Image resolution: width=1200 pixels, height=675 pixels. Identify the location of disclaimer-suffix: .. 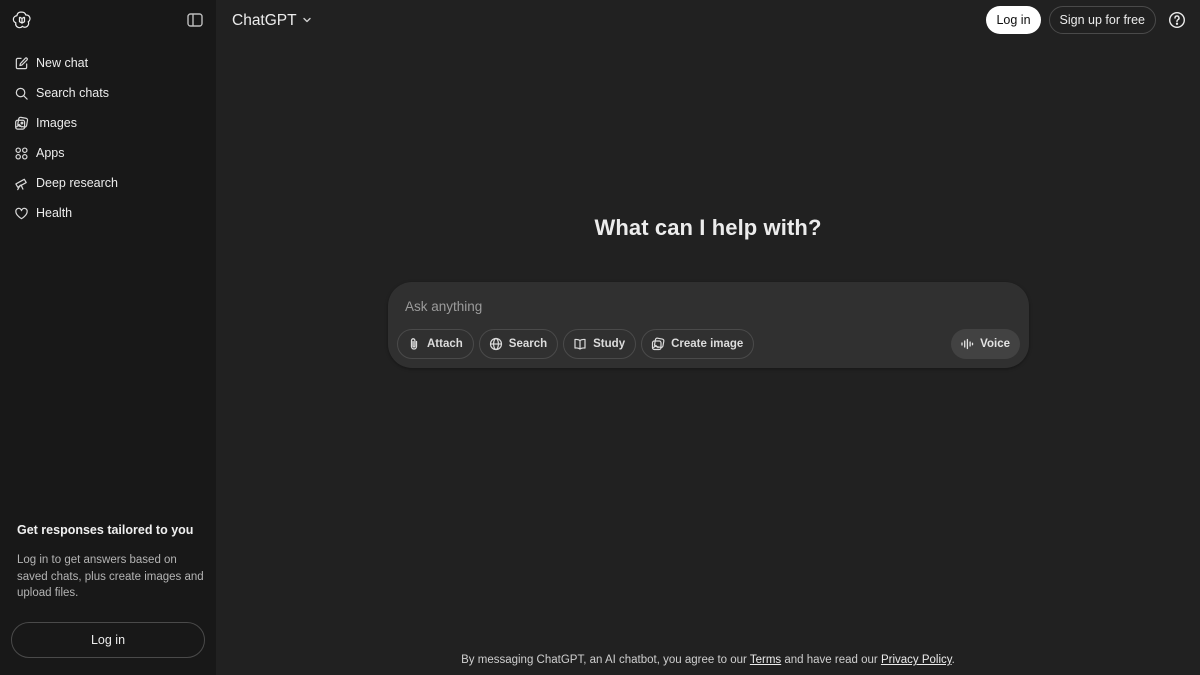
(953, 660).